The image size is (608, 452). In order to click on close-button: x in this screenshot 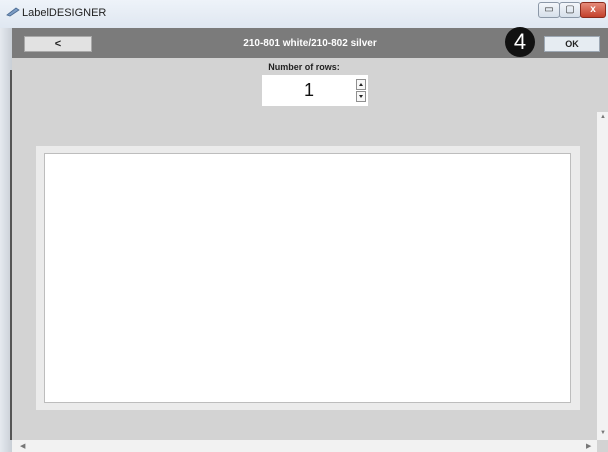, I will do `click(593, 10)`.